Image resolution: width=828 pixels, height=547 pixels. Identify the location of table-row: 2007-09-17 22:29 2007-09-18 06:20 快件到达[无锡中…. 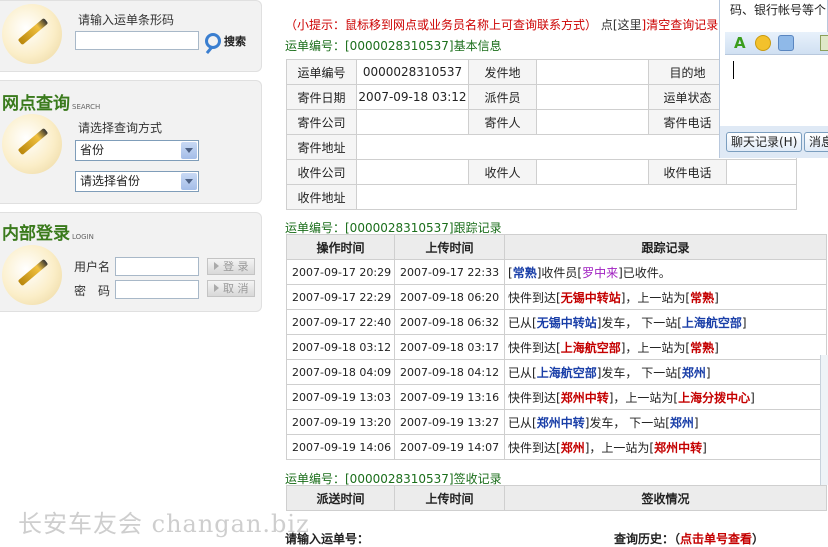
(556, 297).